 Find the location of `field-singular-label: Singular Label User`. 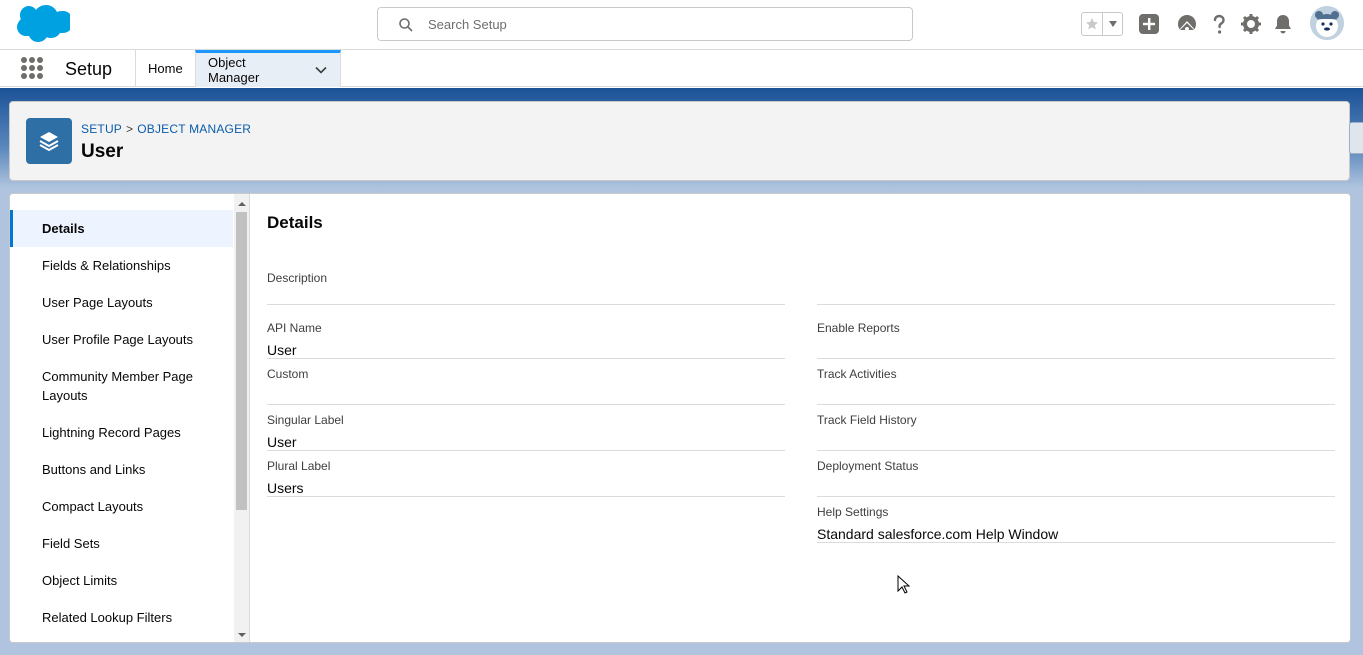

field-singular-label: Singular Label User is located at coordinates (526, 432).